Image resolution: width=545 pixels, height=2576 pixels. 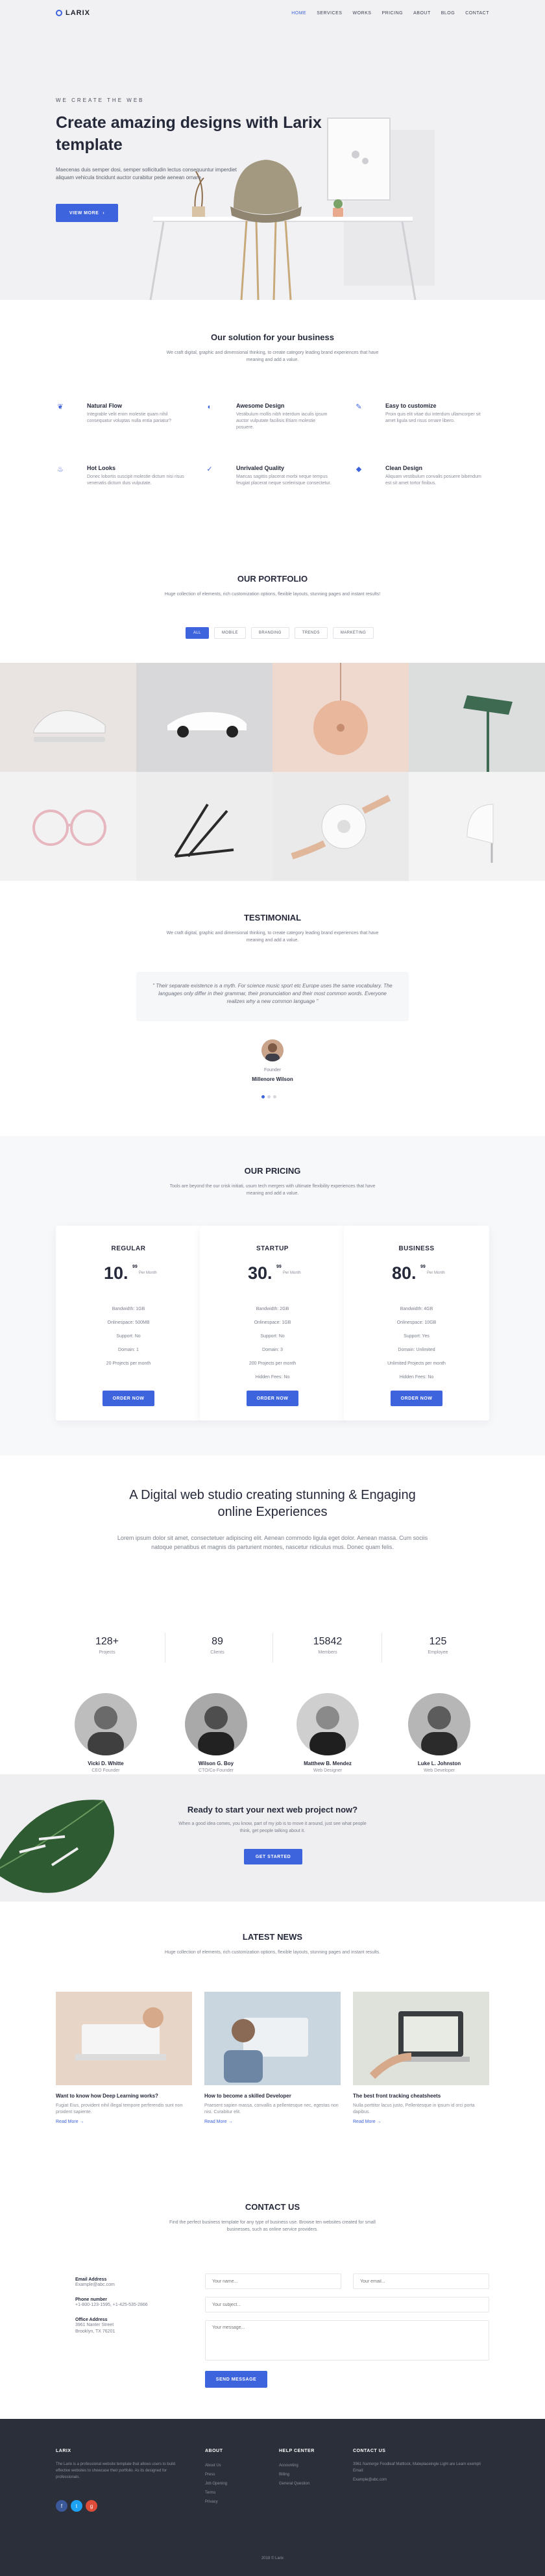 I want to click on portfolio-item-mug-hands, so click(x=341, y=826).